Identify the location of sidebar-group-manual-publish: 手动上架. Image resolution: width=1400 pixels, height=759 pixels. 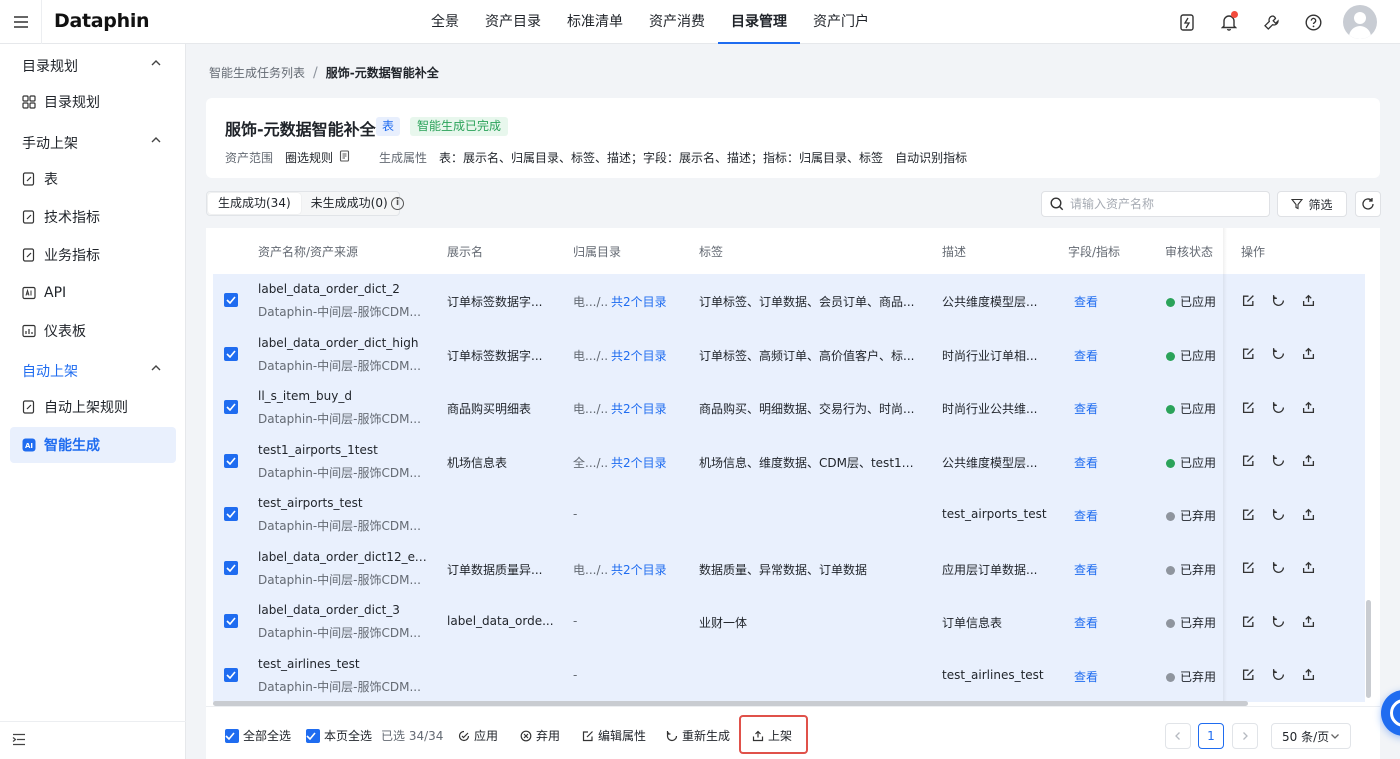
(97, 143).